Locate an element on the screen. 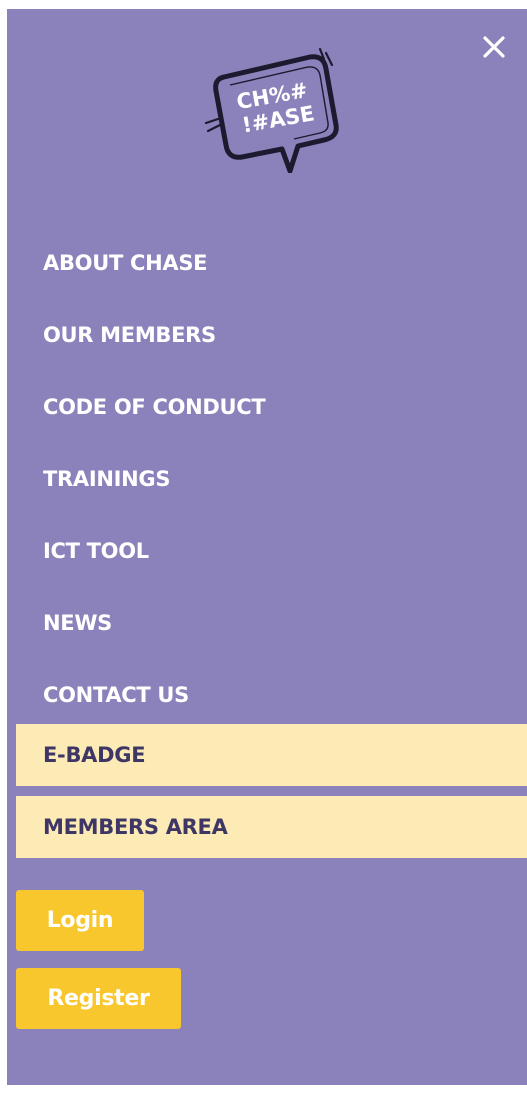 This screenshot has width=527, height=1094. speech-bubble-logo-icon: CH%# !#ASE is located at coordinates (271, 110).